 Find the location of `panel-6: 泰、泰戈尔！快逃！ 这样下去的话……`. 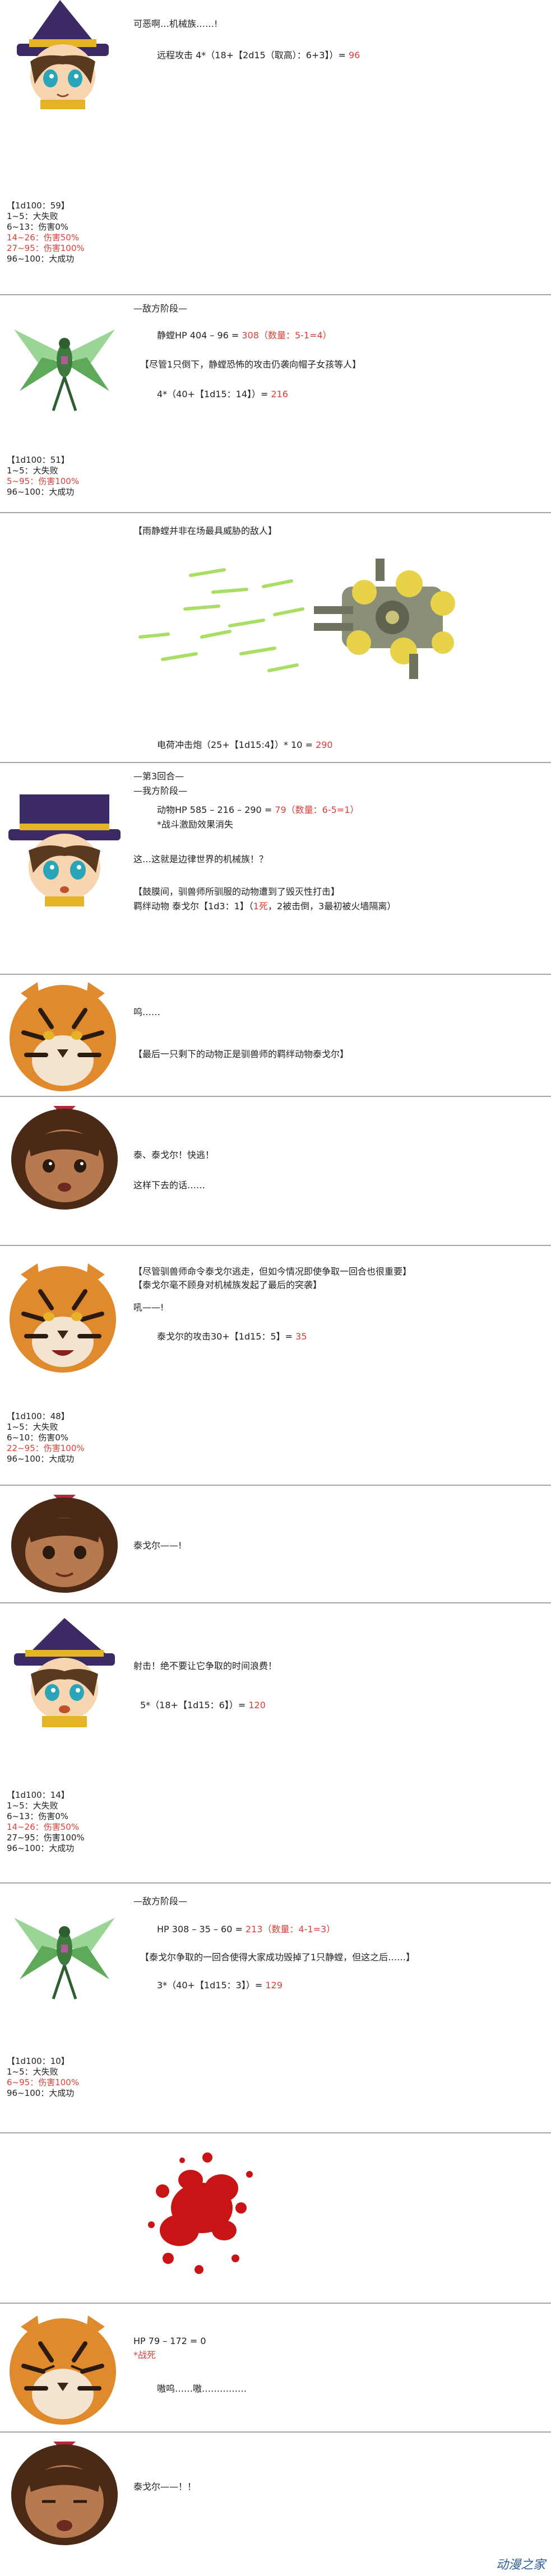

panel-6: 泰、泰戈尔！快逃！ 这样下去的话…… is located at coordinates (275, 1158).